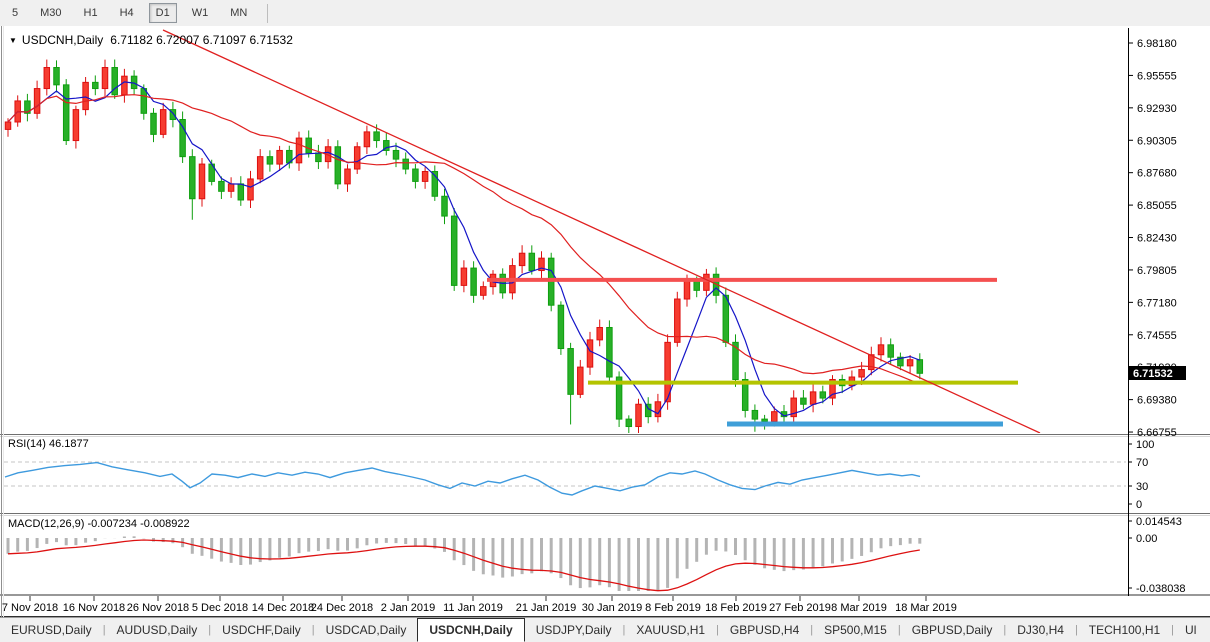  What do you see at coordinates (1159, 522) in the screenshot?
I see `macd-axis-label: 0.014543` at bounding box center [1159, 522].